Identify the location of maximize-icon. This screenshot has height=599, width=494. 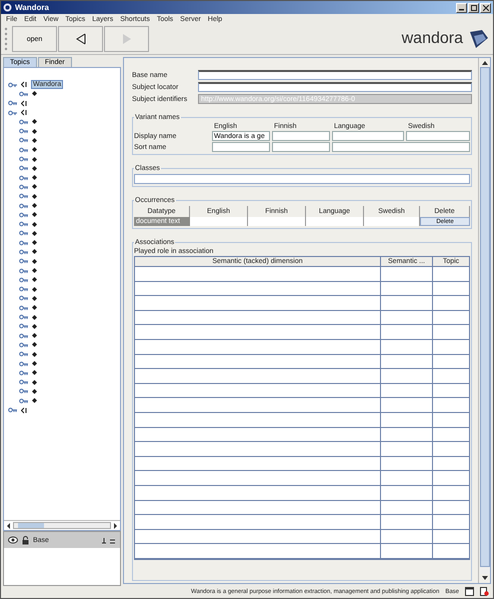
(473, 7).